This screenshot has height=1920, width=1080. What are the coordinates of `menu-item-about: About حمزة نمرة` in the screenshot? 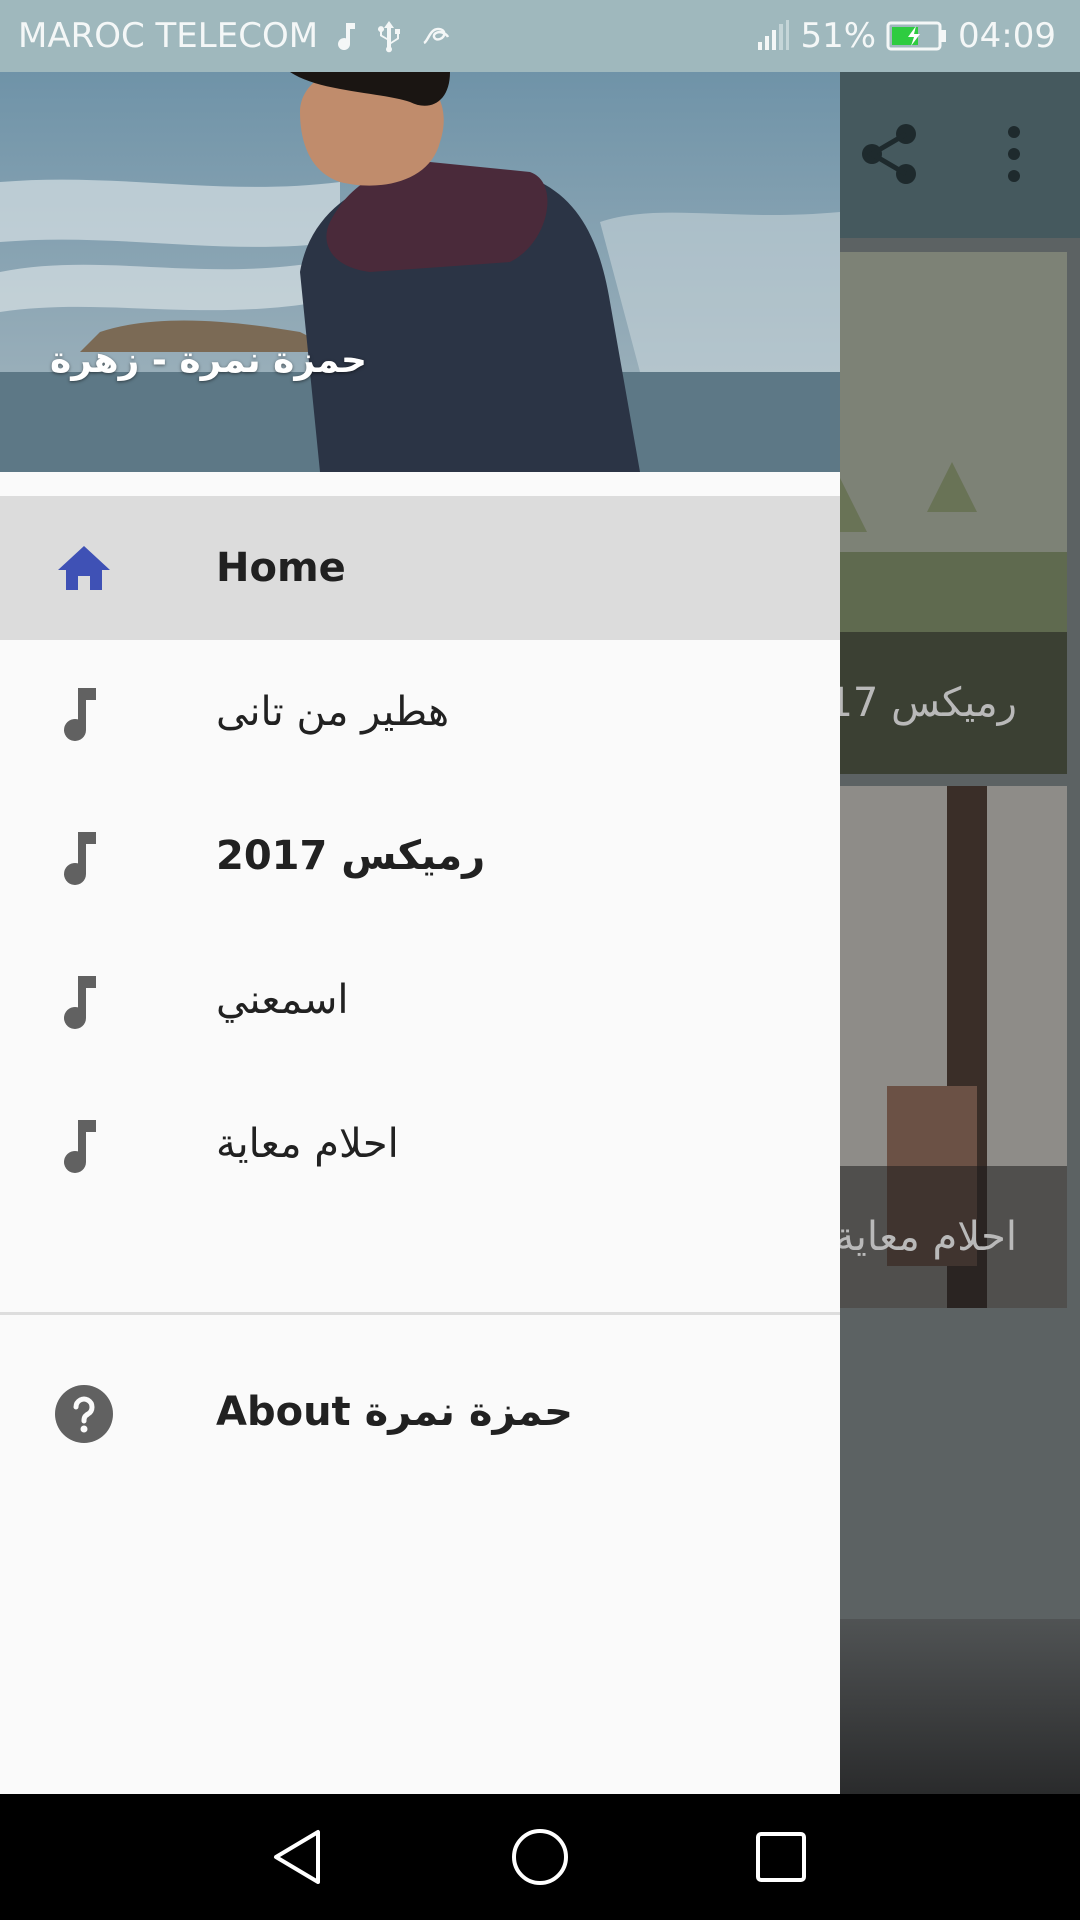 It's located at (420, 1412).